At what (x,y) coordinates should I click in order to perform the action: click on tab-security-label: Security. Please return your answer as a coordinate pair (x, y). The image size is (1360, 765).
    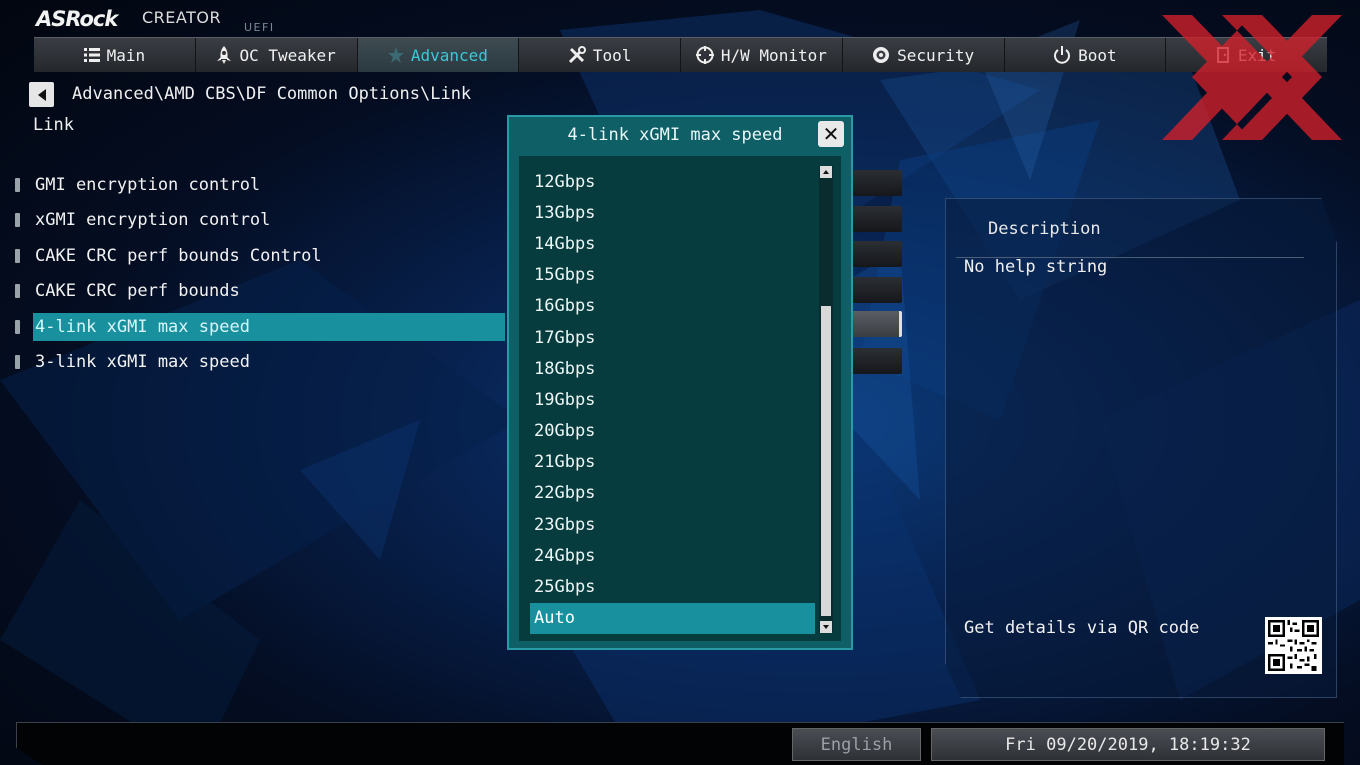
    Looking at the image, I should click on (936, 55).